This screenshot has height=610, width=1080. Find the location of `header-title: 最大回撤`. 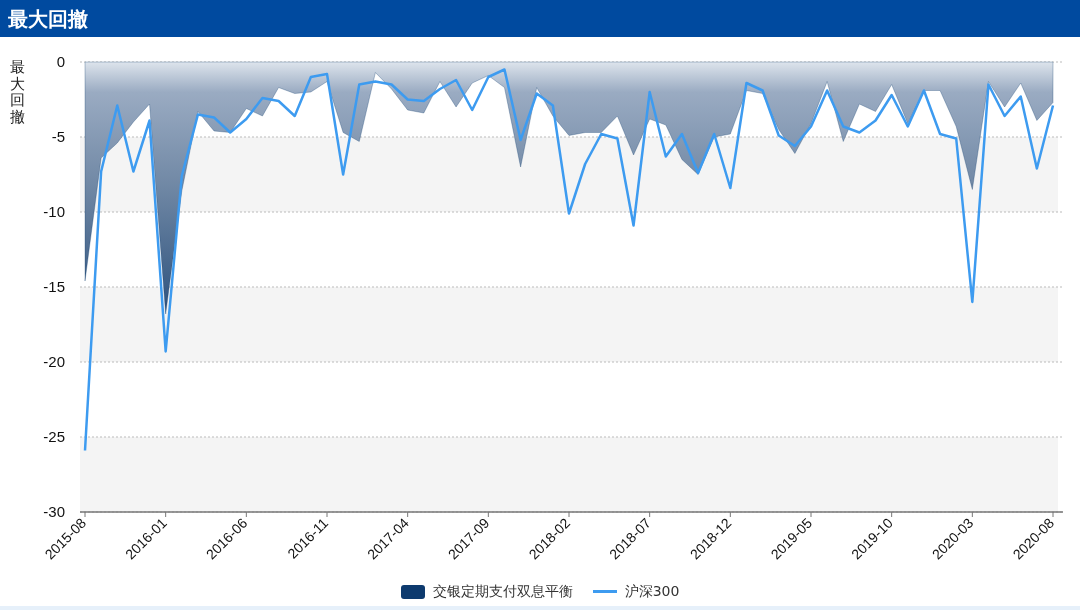

header-title: 最大回撤 is located at coordinates (48, 19).